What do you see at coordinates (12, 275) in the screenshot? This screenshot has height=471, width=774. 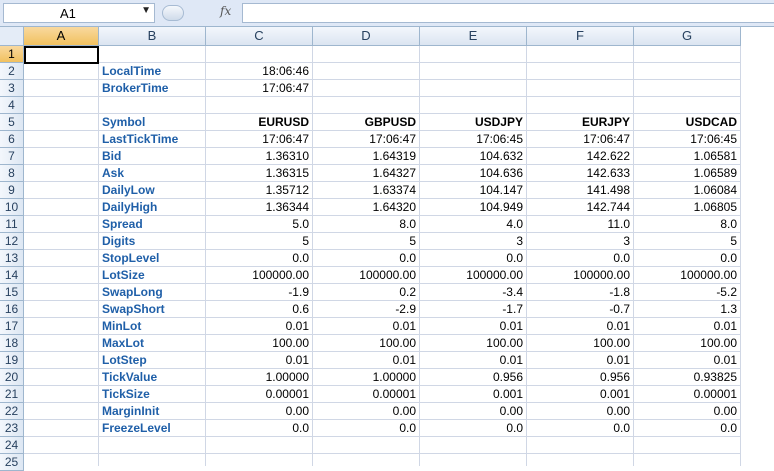 I see `row-header-14: 14` at bounding box center [12, 275].